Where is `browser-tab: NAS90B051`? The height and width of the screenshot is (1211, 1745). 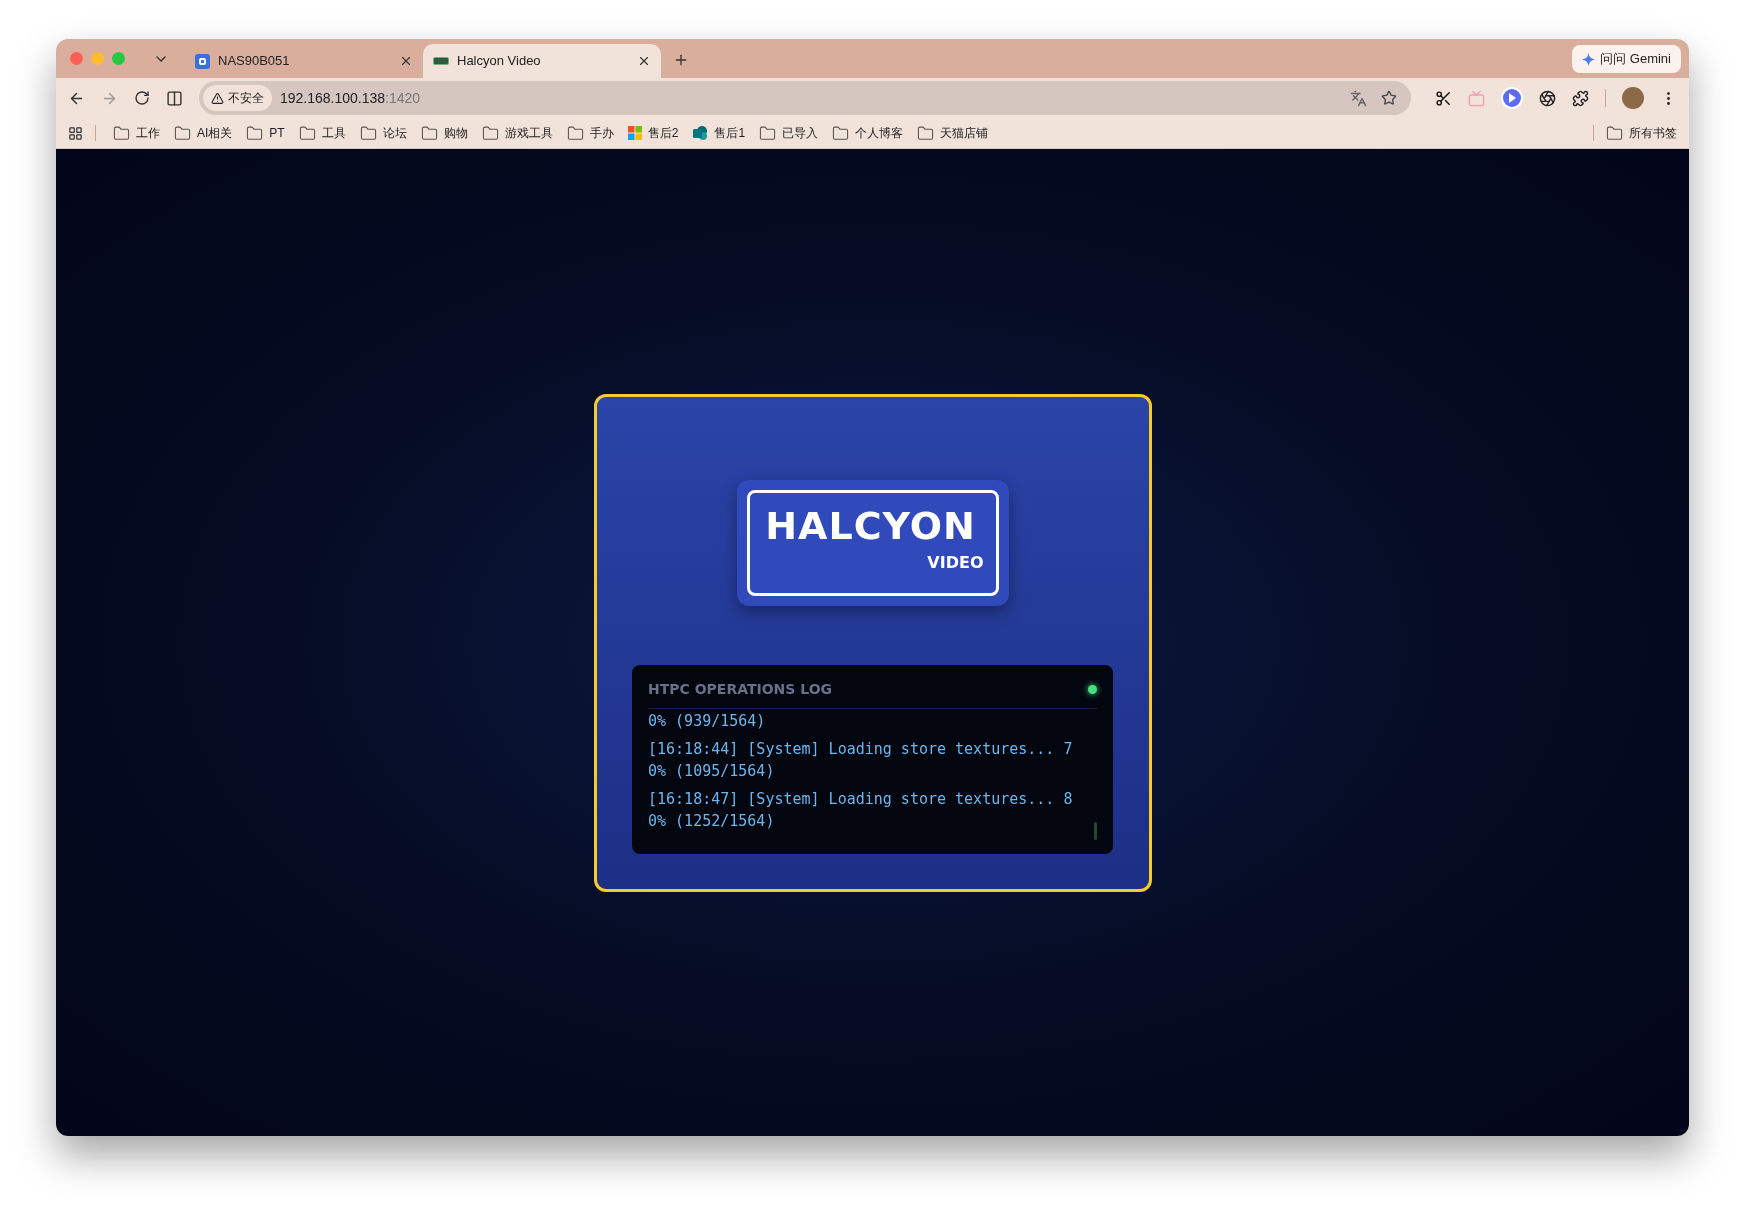
browser-tab: NAS90B051 is located at coordinates (304, 61).